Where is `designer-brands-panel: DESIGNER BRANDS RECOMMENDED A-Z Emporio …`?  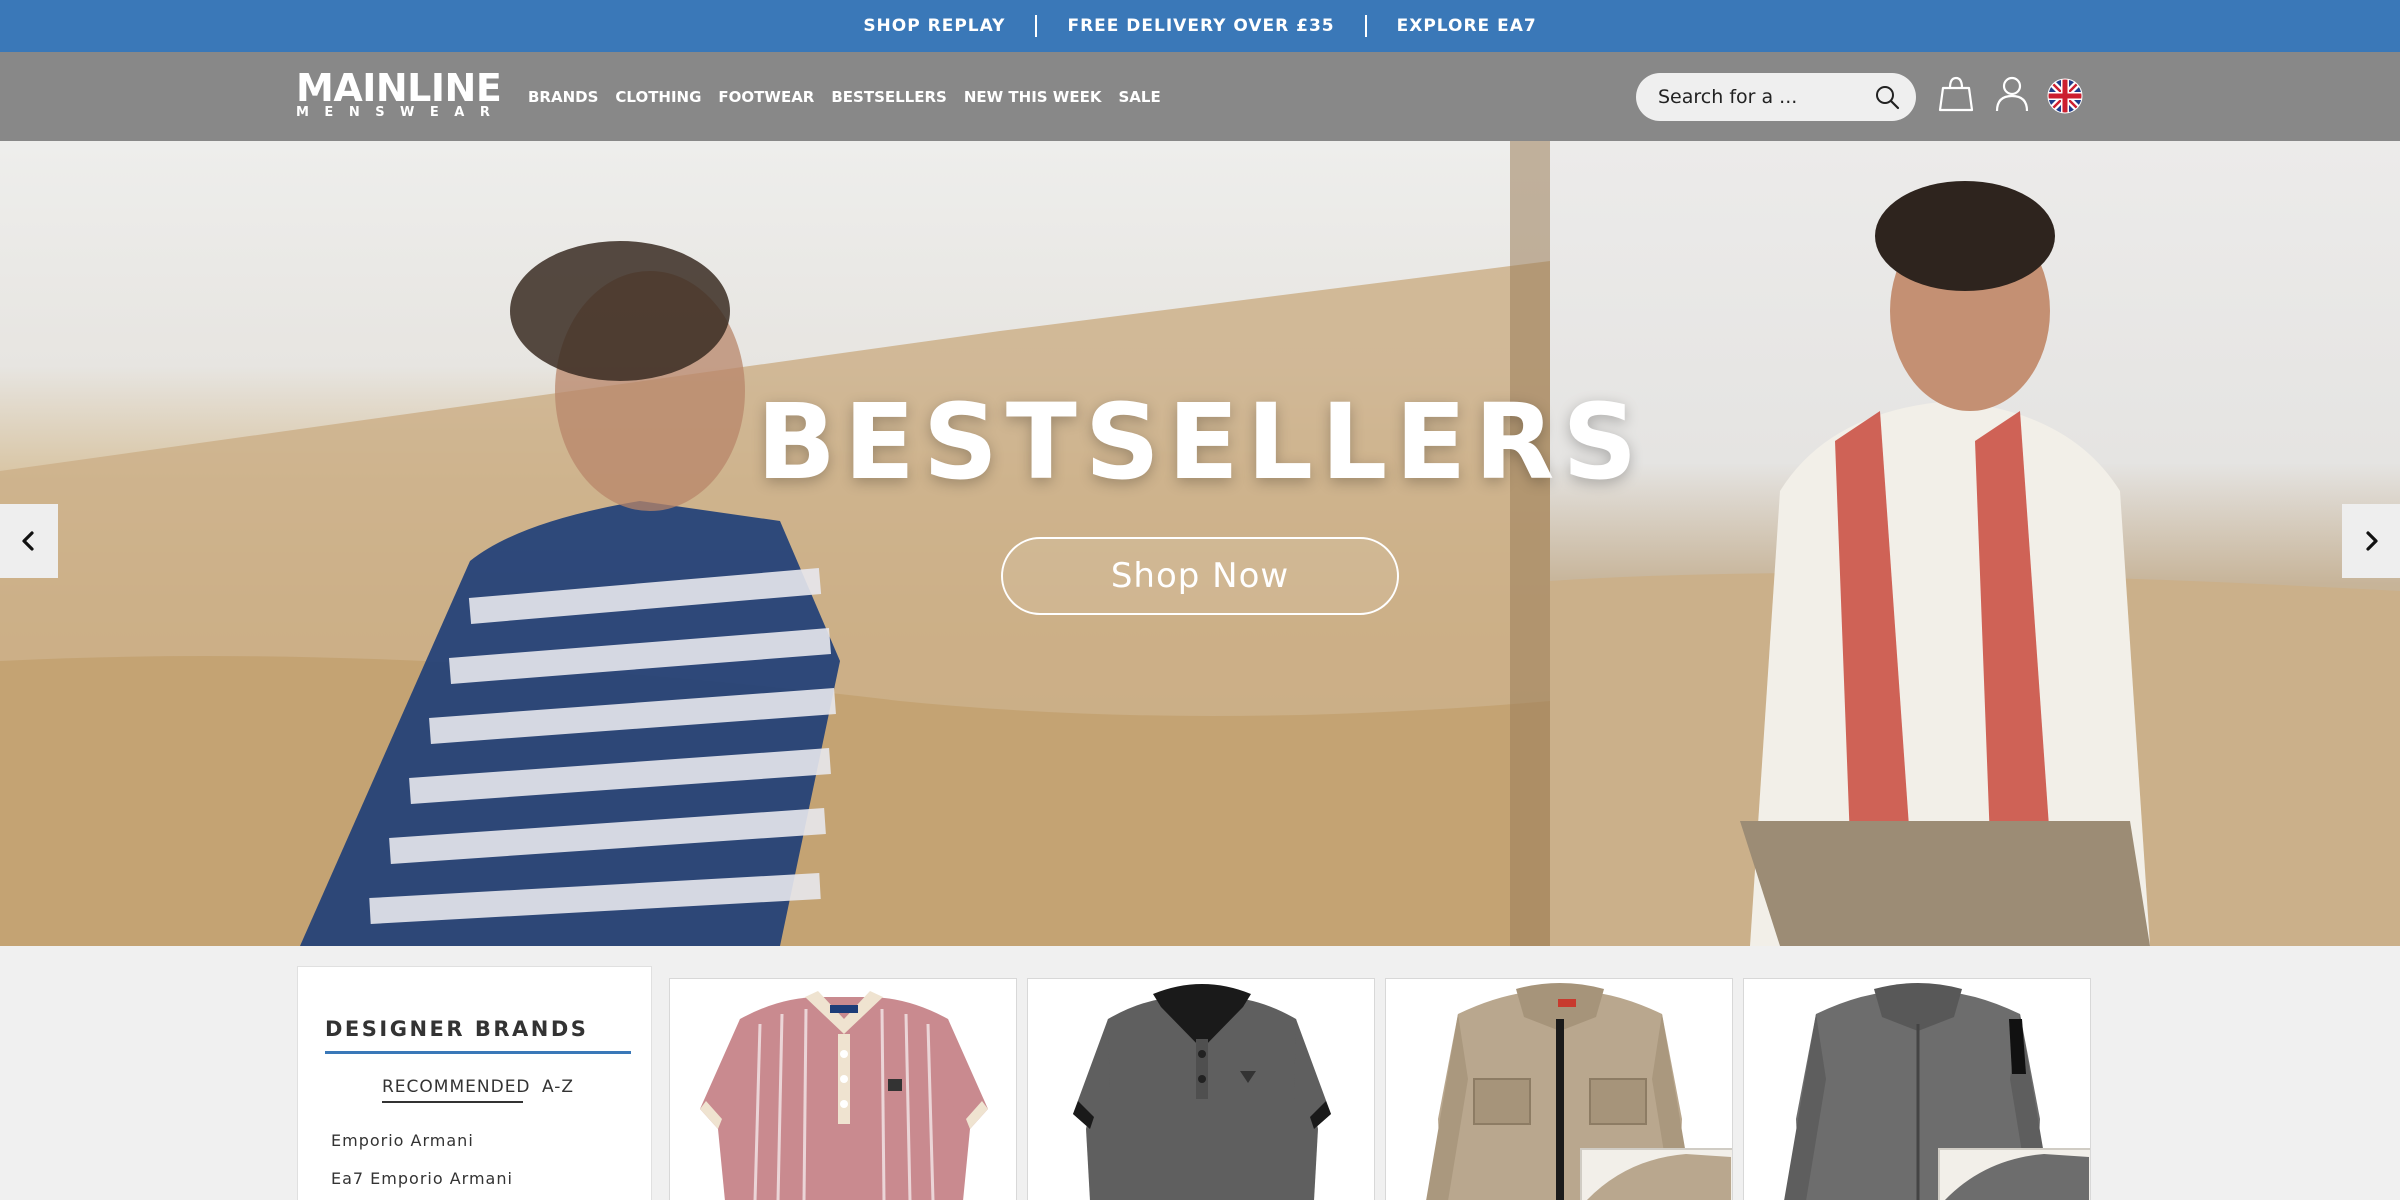 designer-brands-panel: DESIGNER BRANDS RECOMMENDED A-Z Emporio … is located at coordinates (474, 1083).